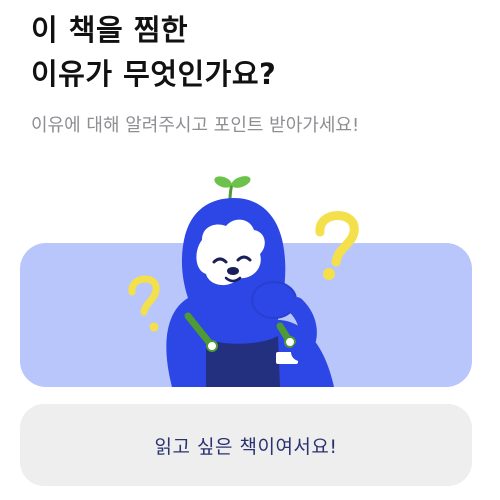 This screenshot has width=500, height=500. What do you see at coordinates (153, 52) in the screenshot?
I see `page-title: 이 책을 찜한 이유가 무엇인가요?` at bounding box center [153, 52].